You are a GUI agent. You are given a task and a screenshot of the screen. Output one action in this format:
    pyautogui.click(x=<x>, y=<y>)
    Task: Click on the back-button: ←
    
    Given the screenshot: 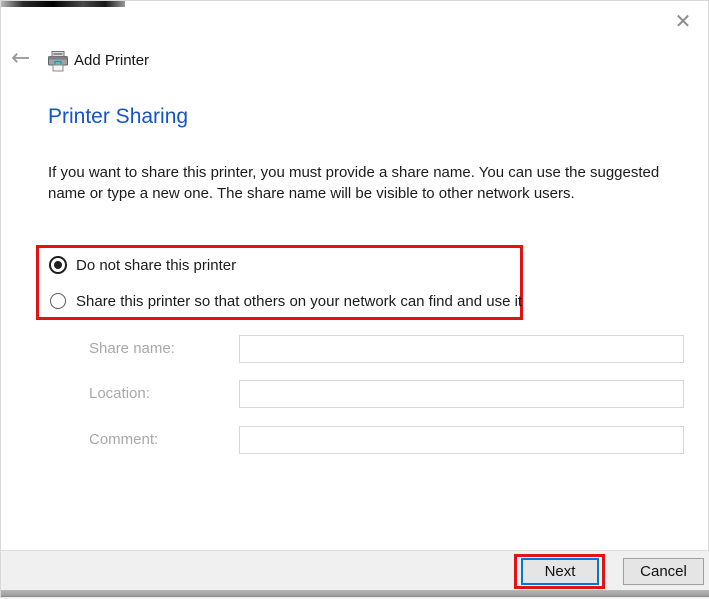 What is the action you would take?
    pyautogui.click(x=20, y=58)
    